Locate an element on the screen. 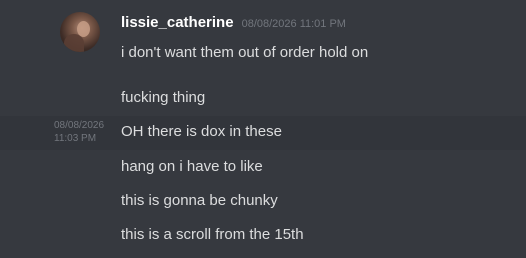 This screenshot has height=258, width=526. avatar is located at coordinates (80, 32).